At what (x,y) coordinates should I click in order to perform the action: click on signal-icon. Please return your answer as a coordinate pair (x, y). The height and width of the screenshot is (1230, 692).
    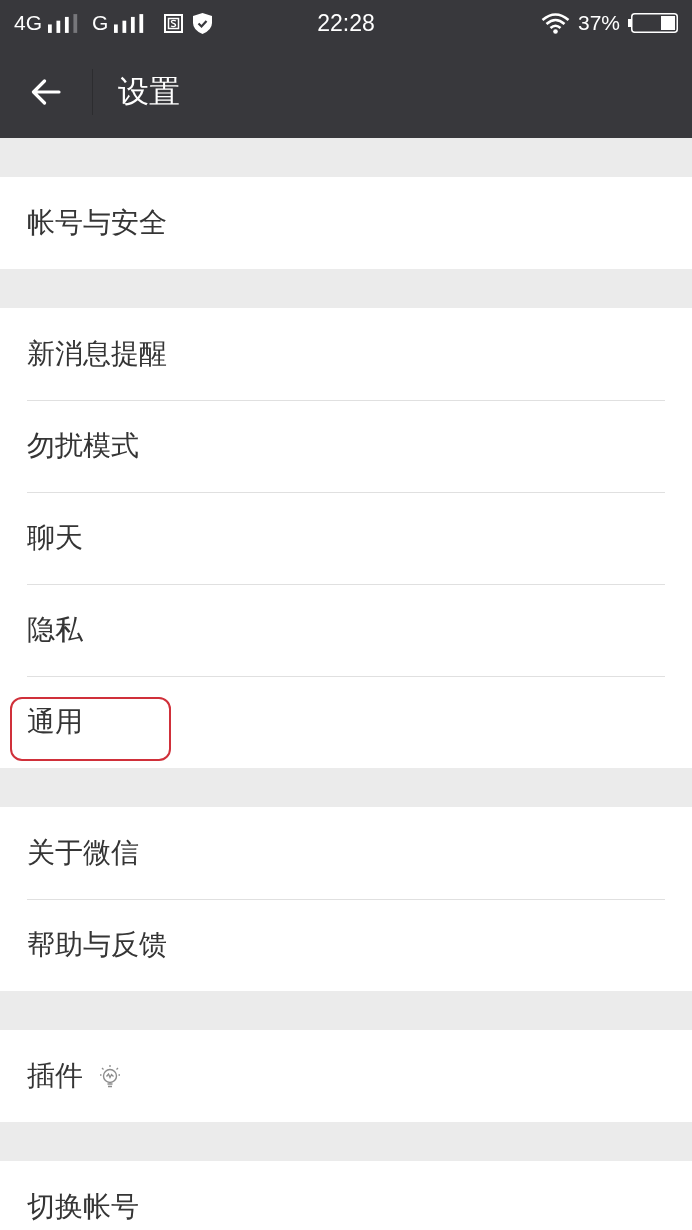
    Looking at the image, I should click on (64, 23).